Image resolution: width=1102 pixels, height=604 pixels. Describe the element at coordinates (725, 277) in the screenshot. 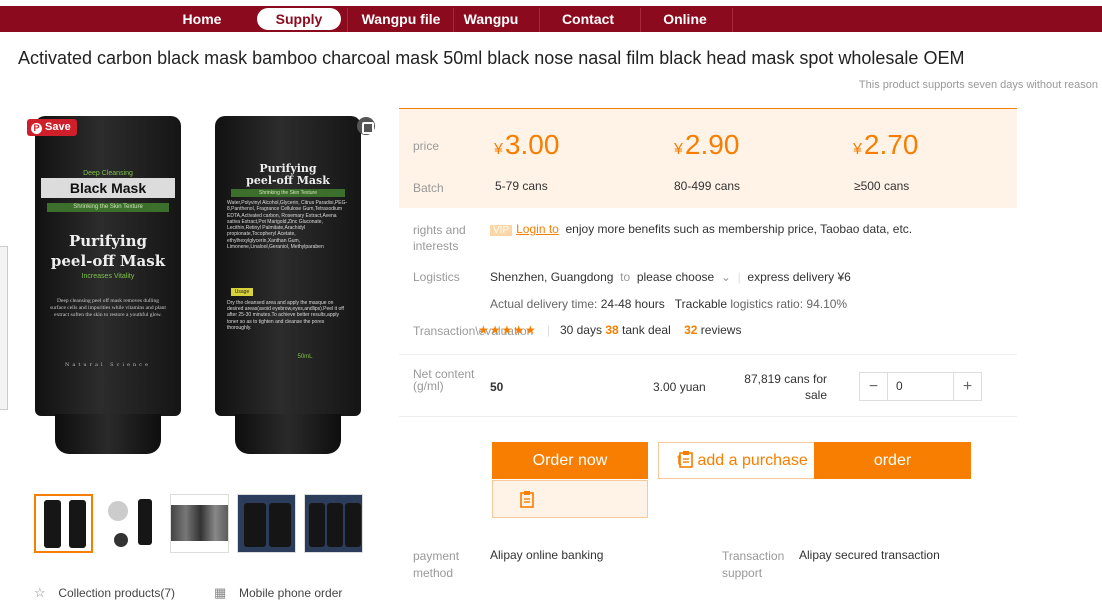

I see `chevron-down-icon: ⌄` at that location.